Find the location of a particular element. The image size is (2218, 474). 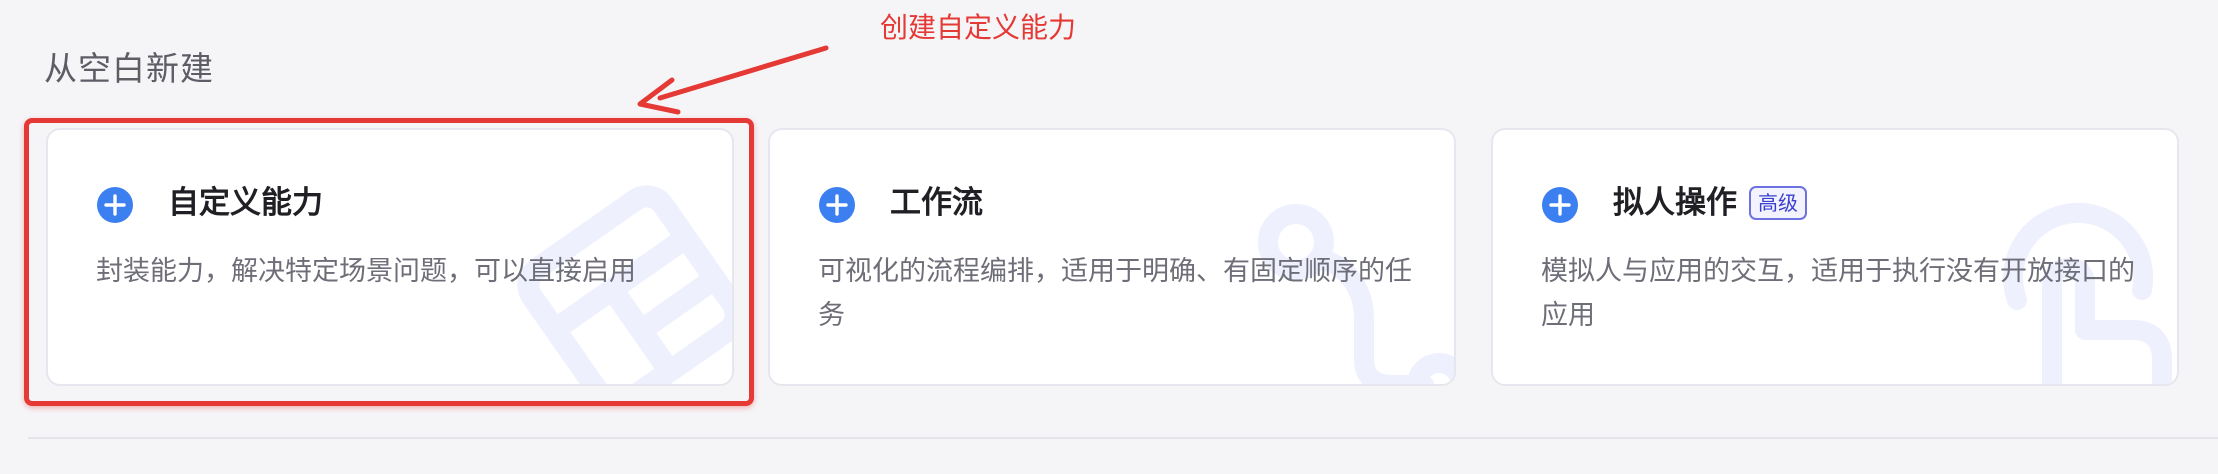

card-title-text: 工作流 is located at coordinates (936, 203).